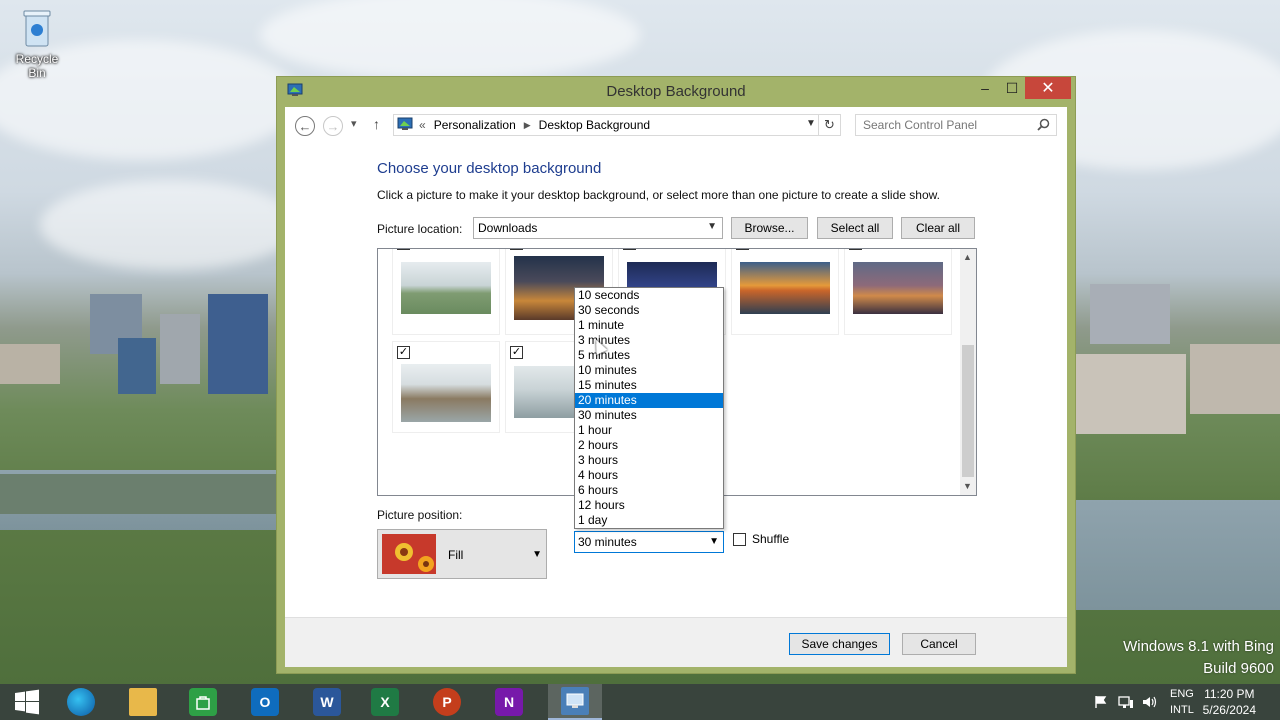 Image resolution: width=1280 pixels, height=720 pixels. I want to click on picture-location-label: Picture location:, so click(420, 229).